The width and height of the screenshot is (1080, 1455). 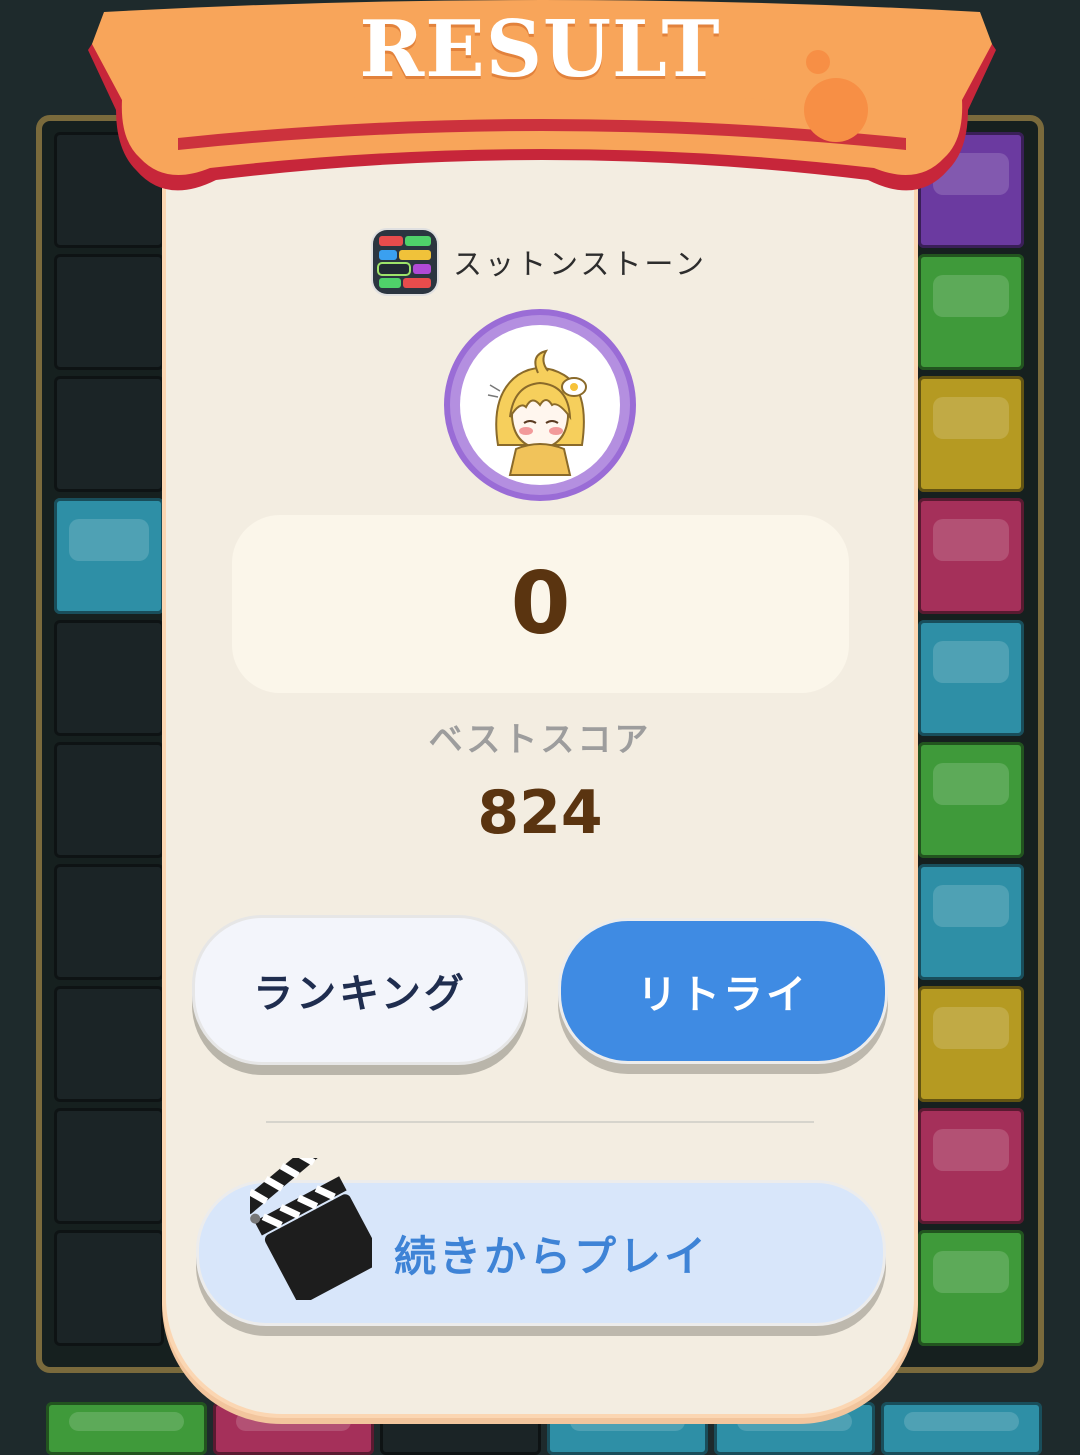 What do you see at coordinates (552, 1256) in the screenshot?
I see `continue-play-button-label: 続きからプレイ` at bounding box center [552, 1256].